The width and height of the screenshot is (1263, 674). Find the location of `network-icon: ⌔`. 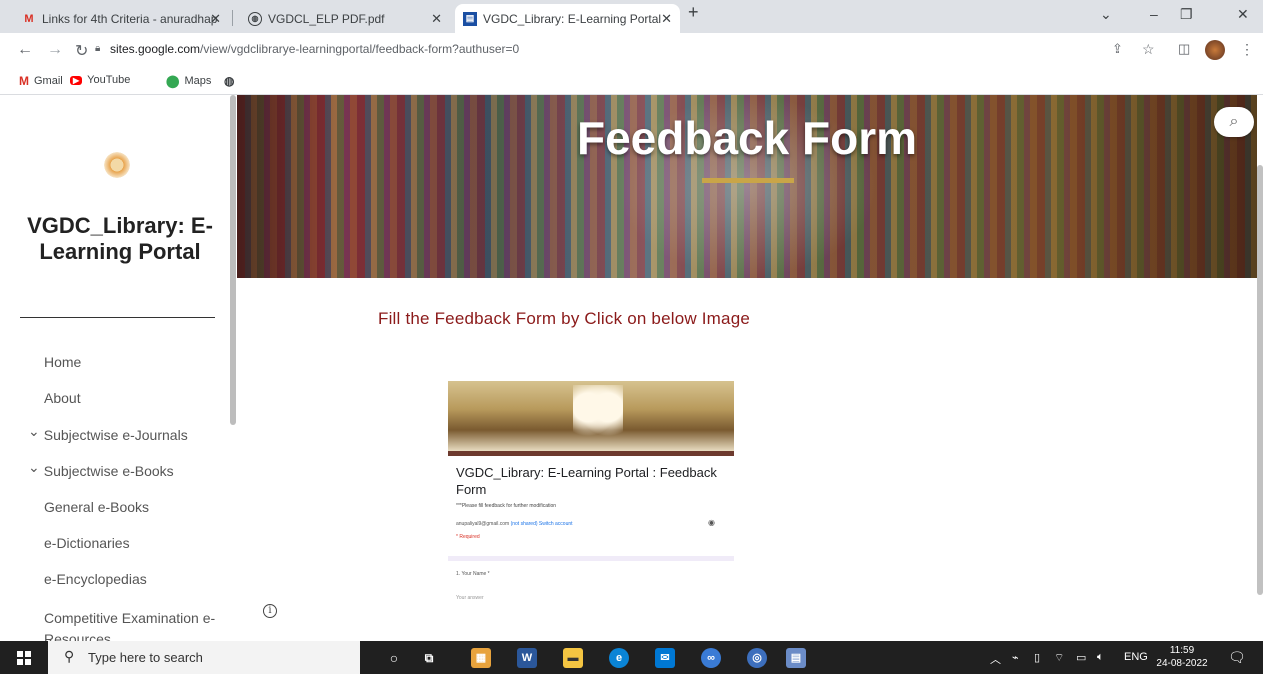

network-icon: ⌔ is located at coordinates (1059, 658).